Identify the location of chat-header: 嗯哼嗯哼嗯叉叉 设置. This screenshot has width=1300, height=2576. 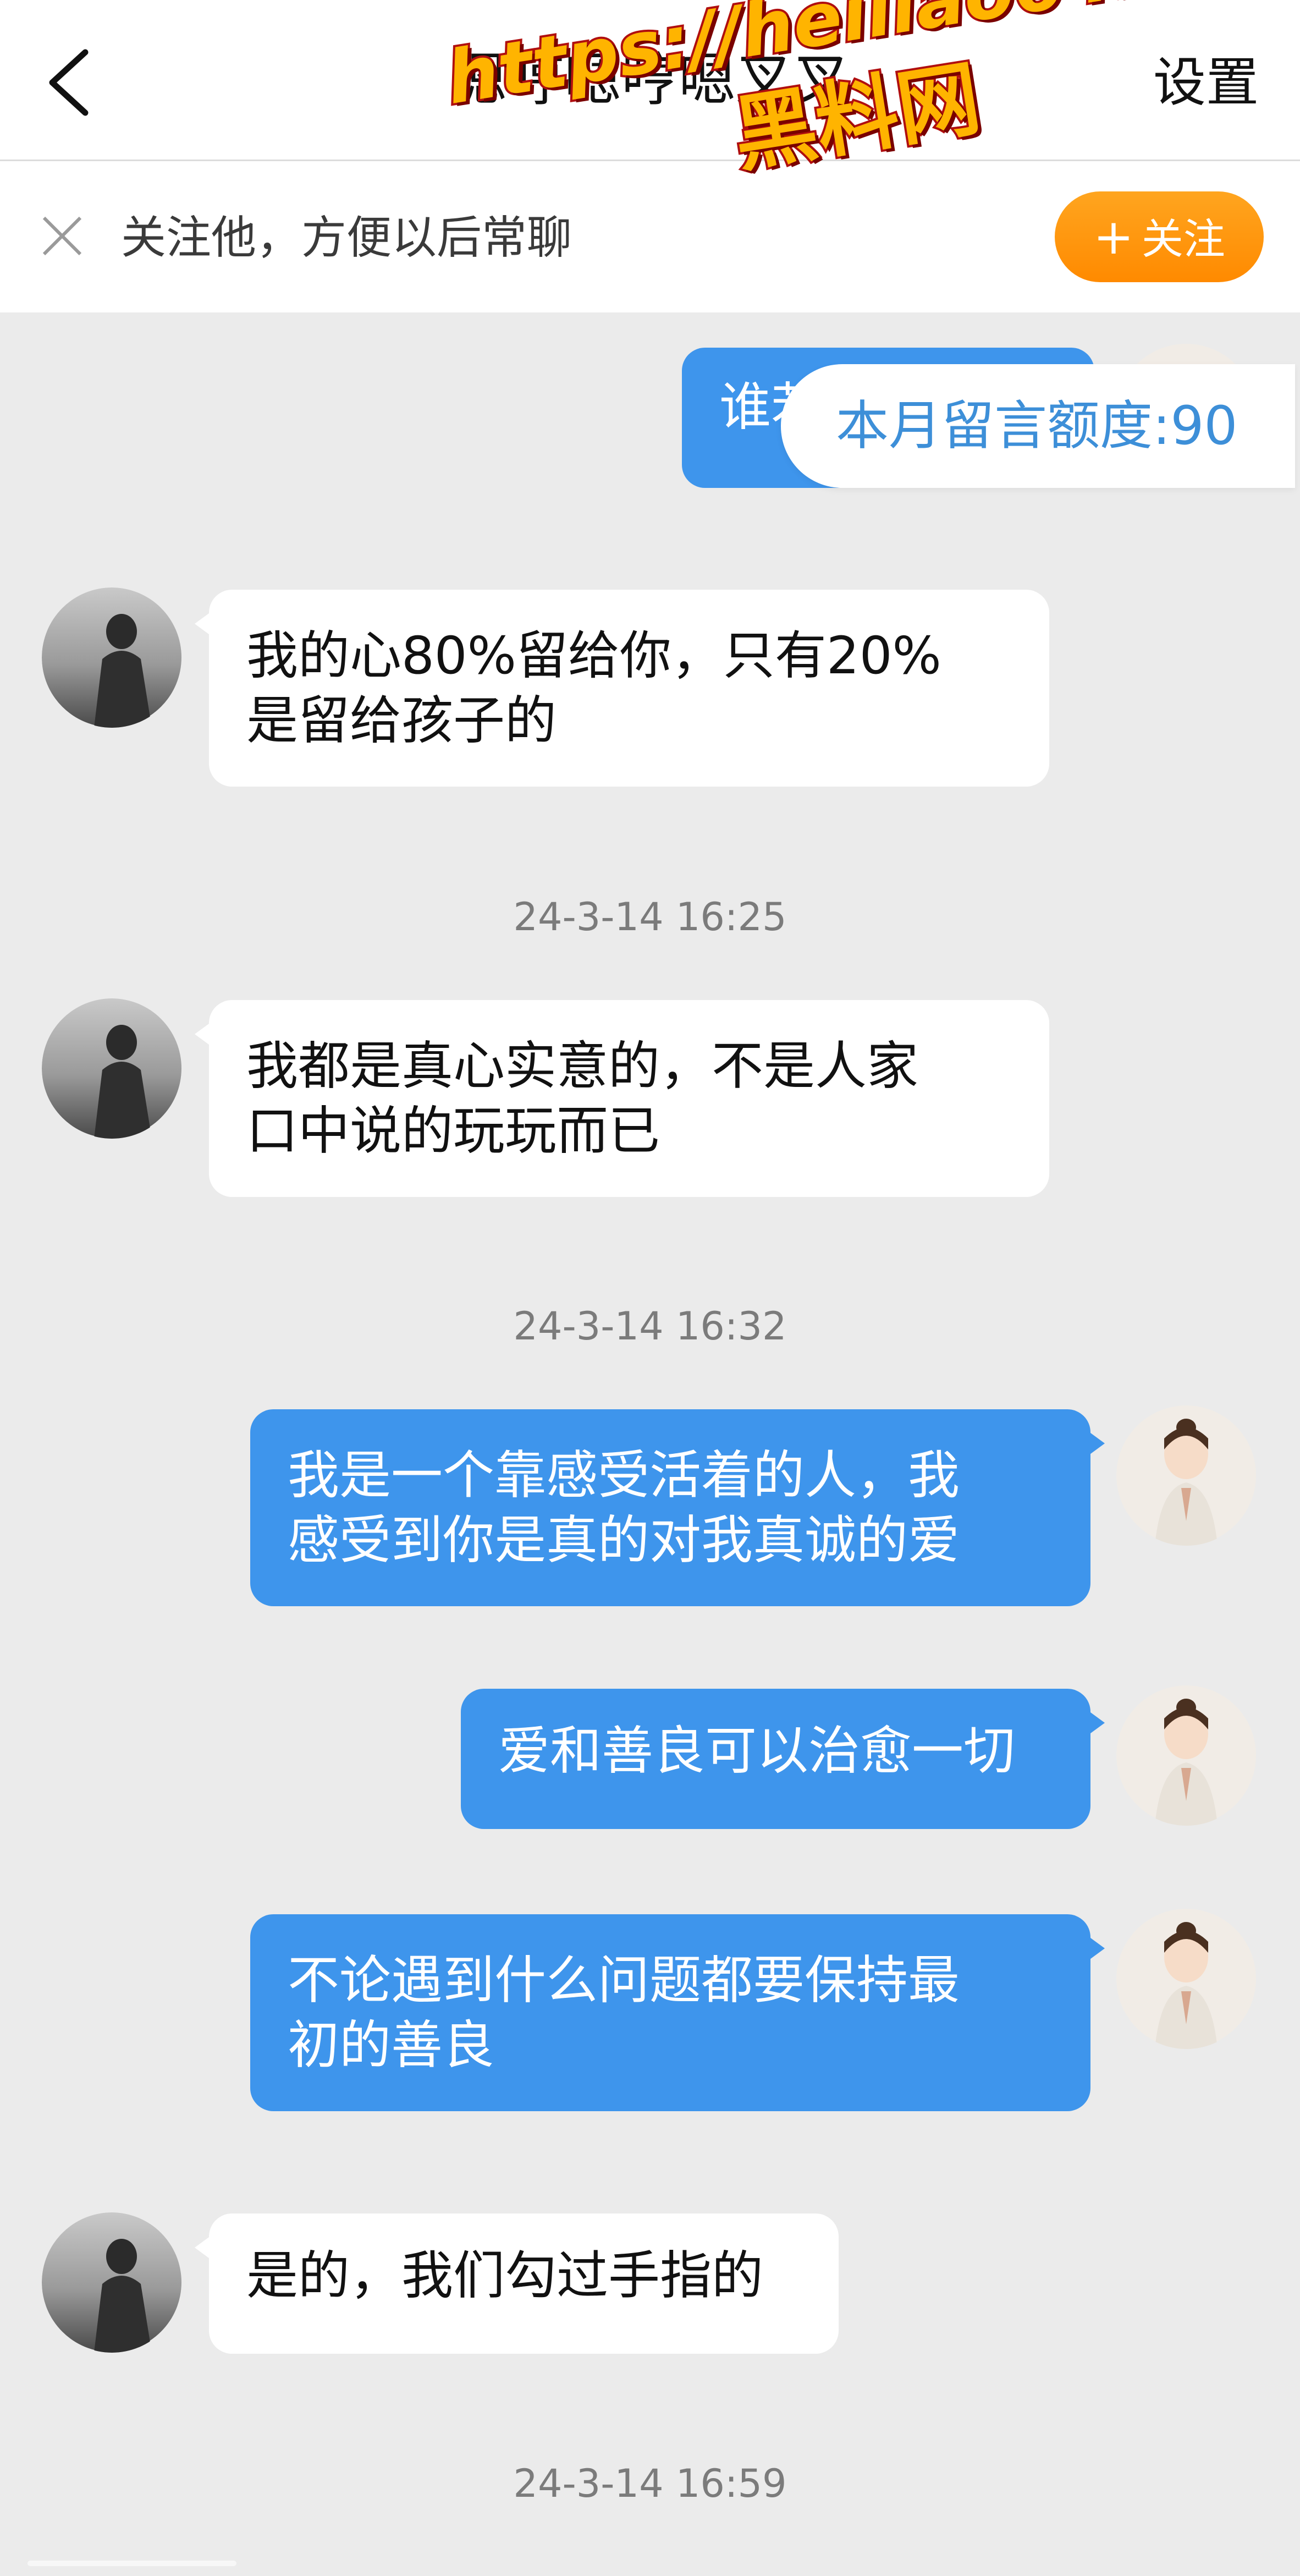
(650, 80).